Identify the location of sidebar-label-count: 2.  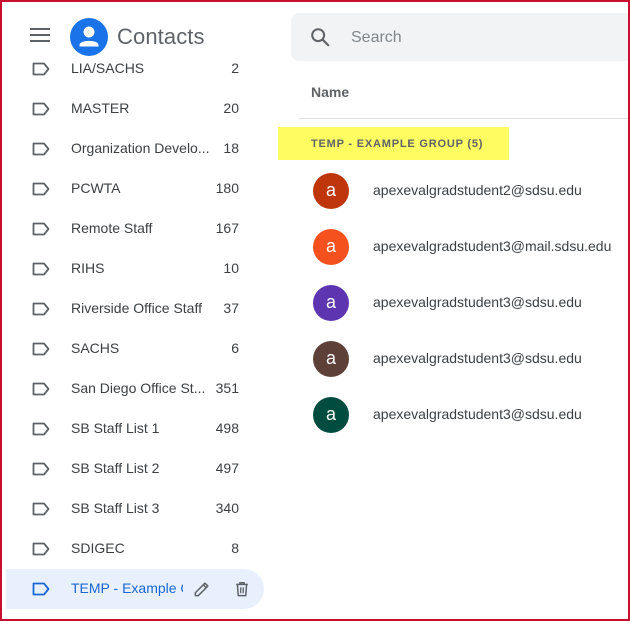
(235, 68).